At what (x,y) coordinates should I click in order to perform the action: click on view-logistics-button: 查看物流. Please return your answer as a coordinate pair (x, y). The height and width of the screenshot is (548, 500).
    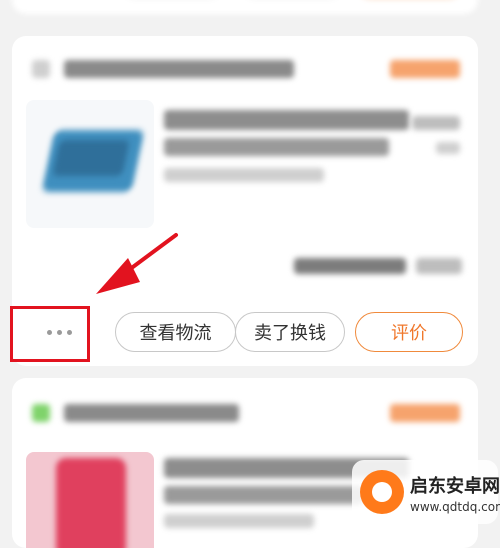
    Looking at the image, I should click on (175, 332).